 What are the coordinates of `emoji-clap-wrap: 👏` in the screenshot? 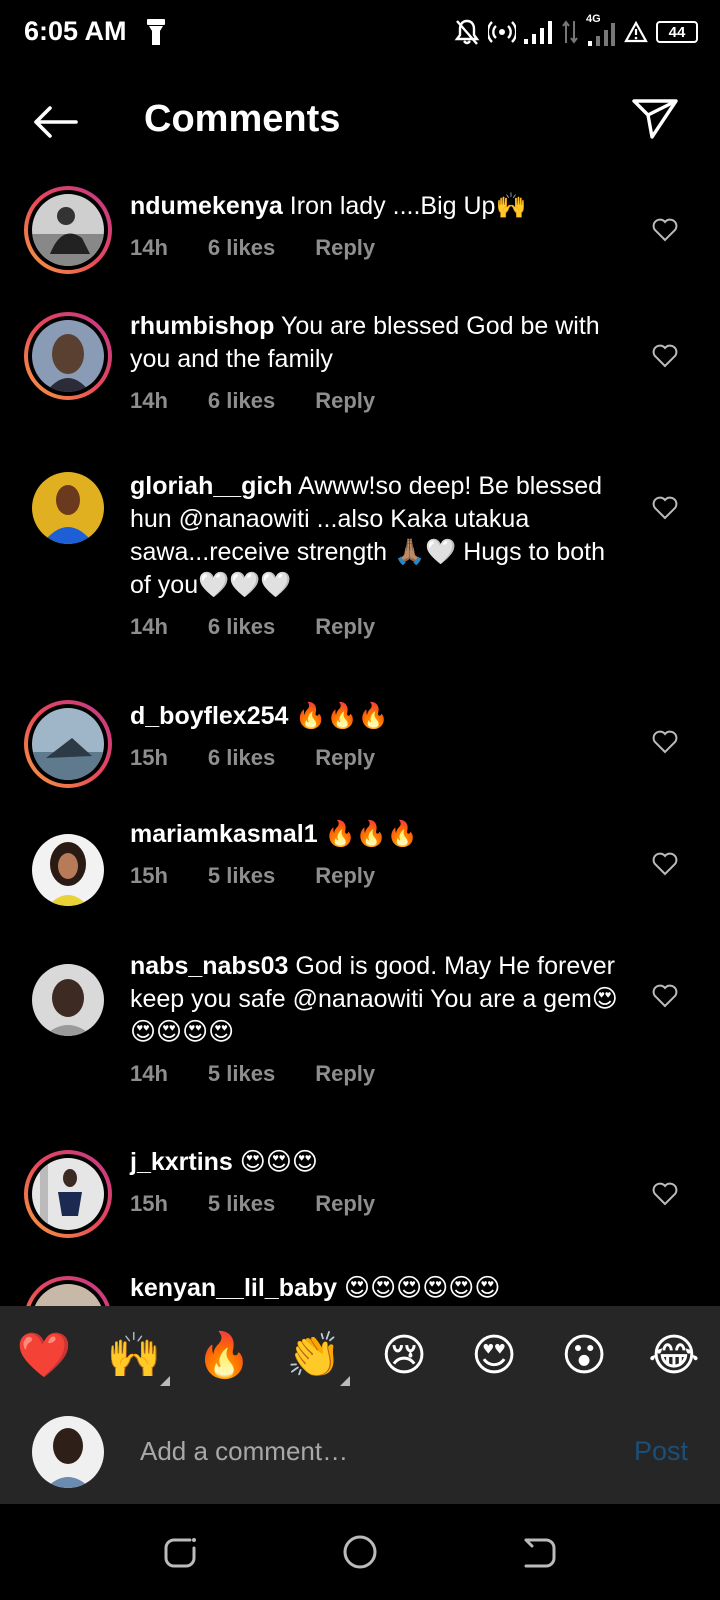 It's located at (317, 1356).